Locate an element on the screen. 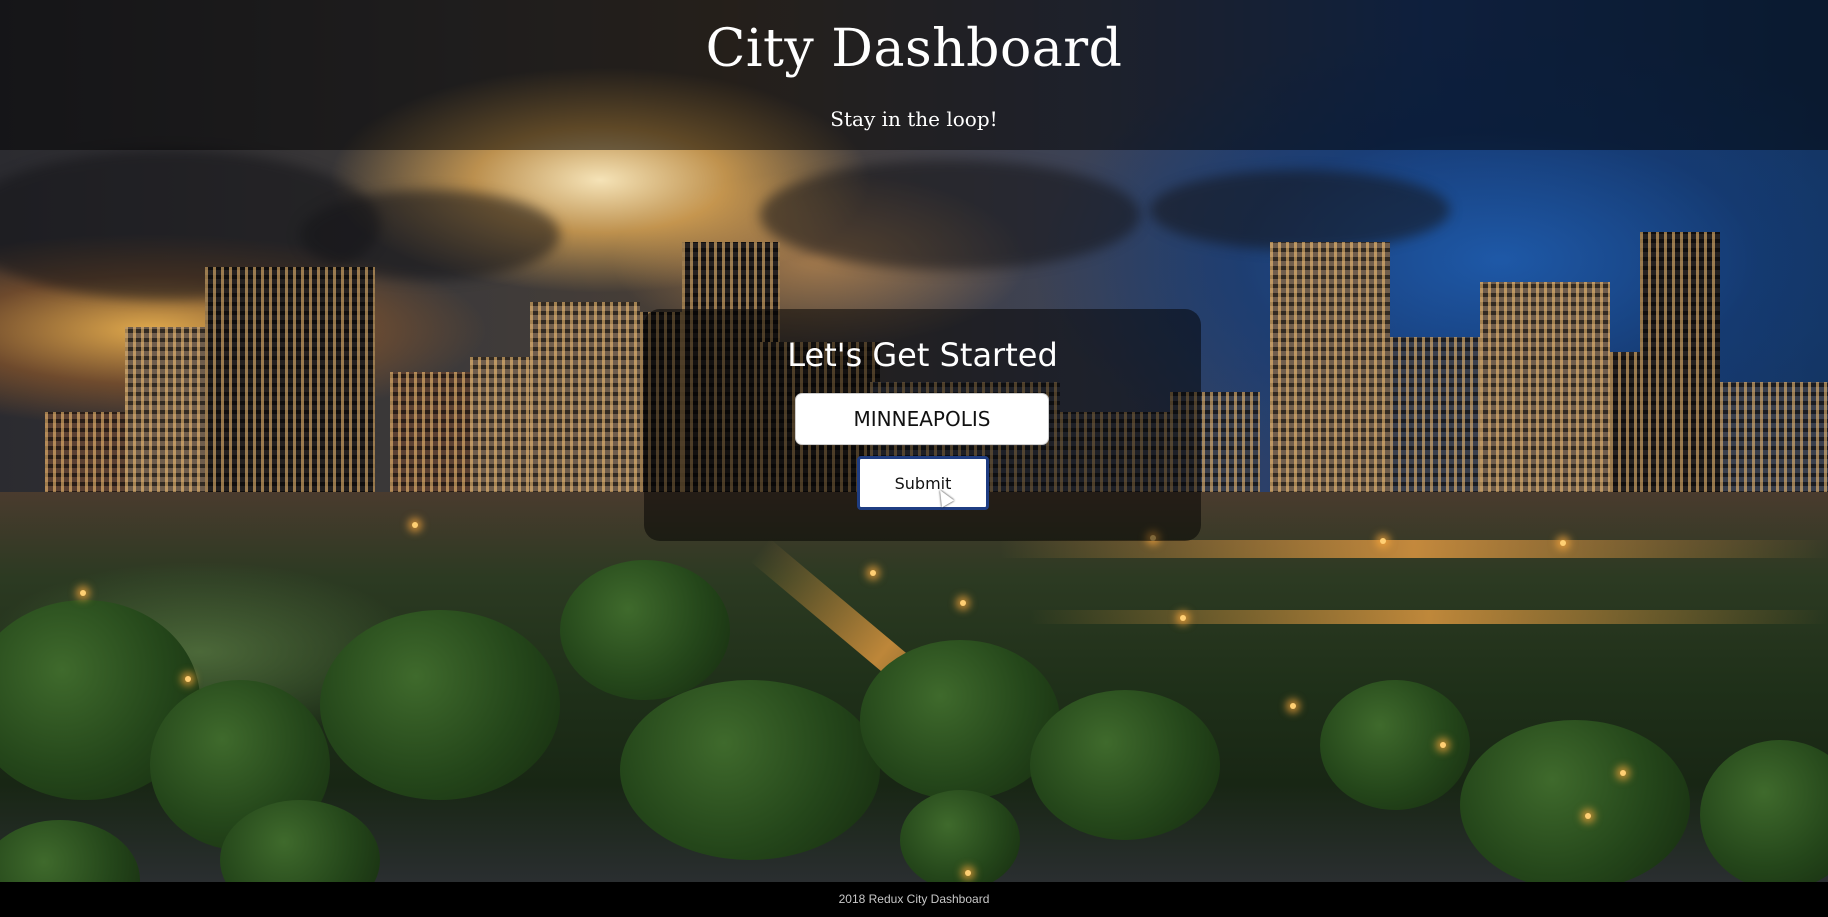 This screenshot has width=1828, height=917. city-search-form: Let's Get Started Submit is located at coordinates (922, 425).